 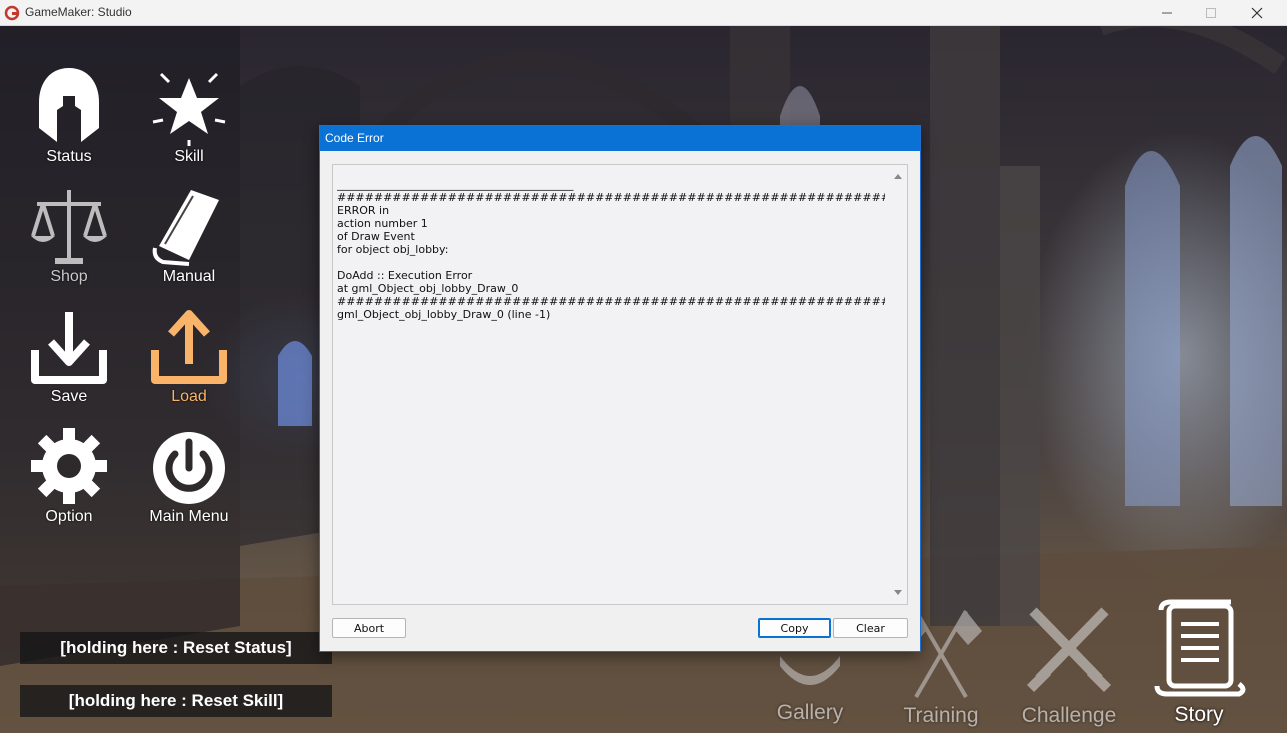 What do you see at coordinates (1199, 714) in the screenshot?
I see `story-label: Story` at bounding box center [1199, 714].